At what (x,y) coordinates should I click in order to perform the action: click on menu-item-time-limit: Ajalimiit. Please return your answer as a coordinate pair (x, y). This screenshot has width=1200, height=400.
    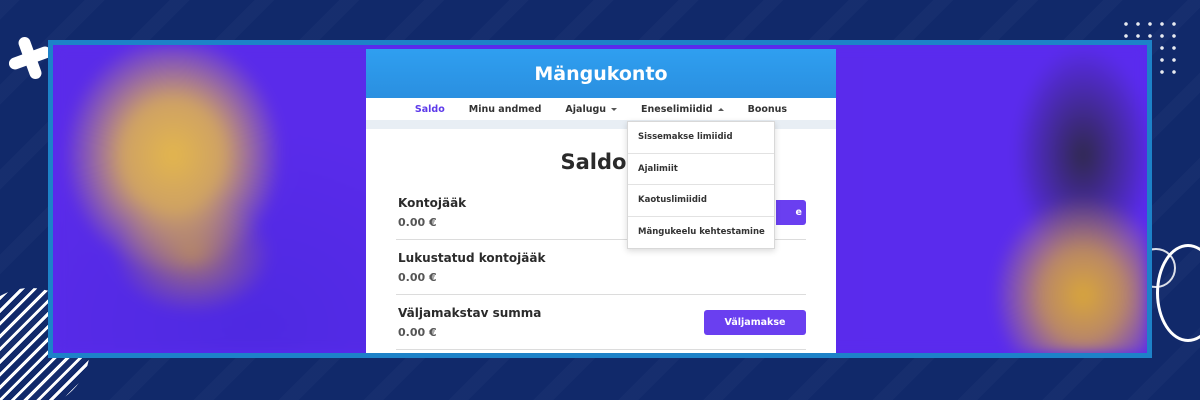
    Looking at the image, I should click on (701, 169).